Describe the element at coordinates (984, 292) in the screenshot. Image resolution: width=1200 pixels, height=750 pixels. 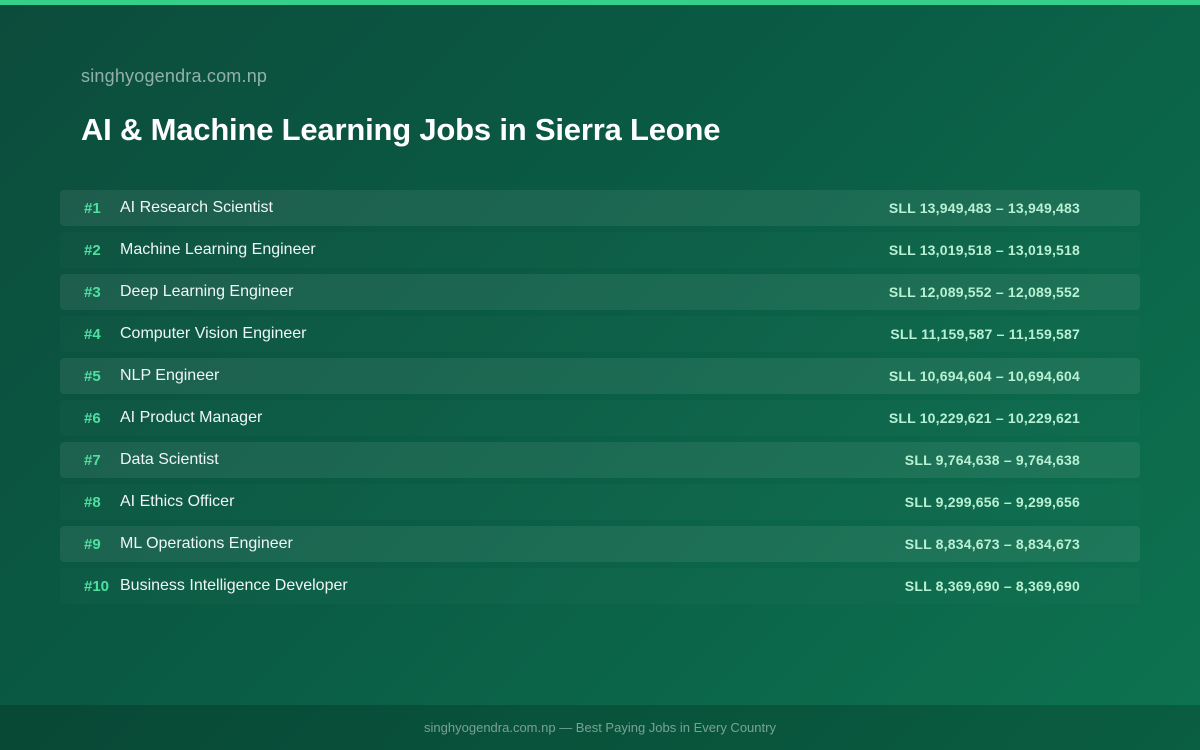
I see `job-salary: SLL 12,089,552 – 12,089,552` at that location.